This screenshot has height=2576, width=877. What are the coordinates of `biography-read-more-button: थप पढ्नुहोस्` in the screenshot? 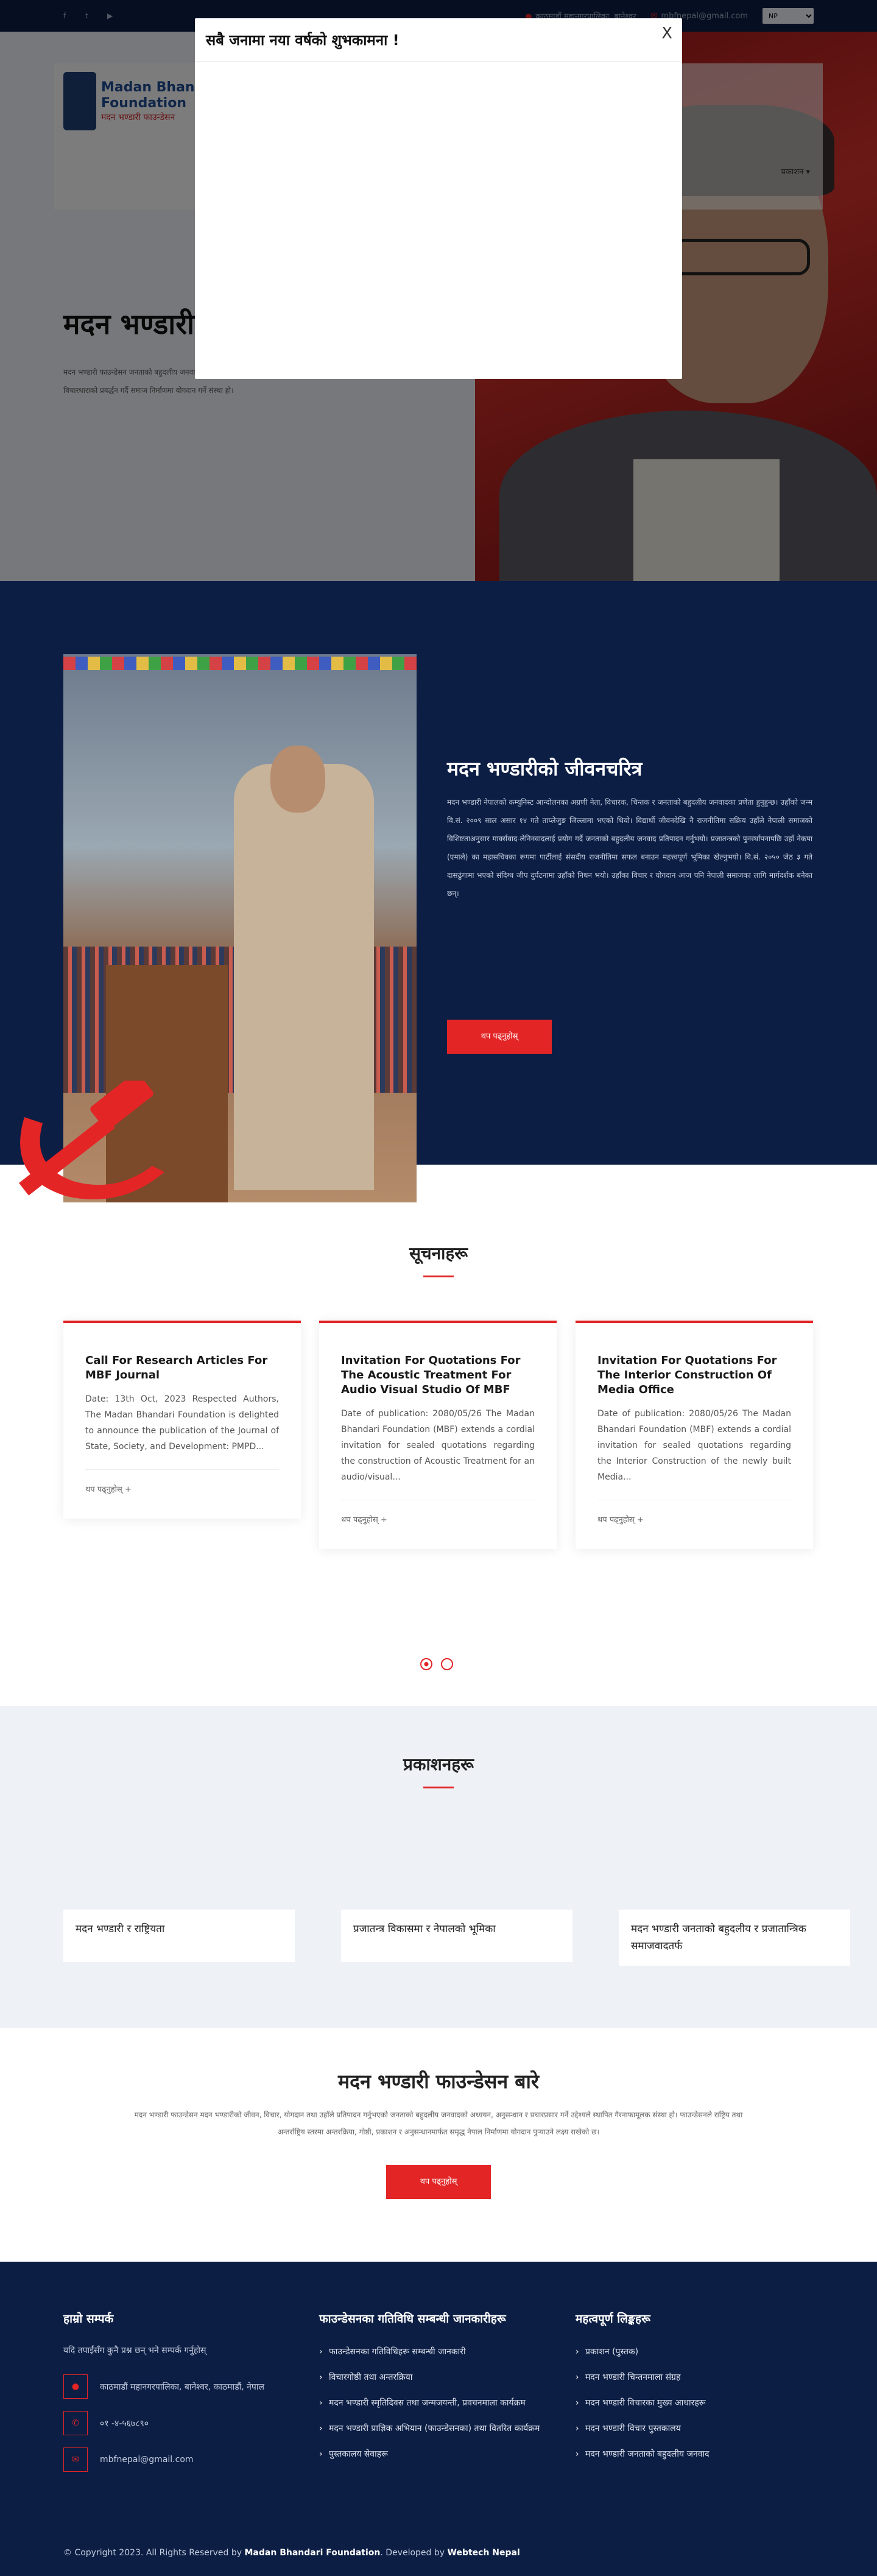 It's located at (499, 1037).